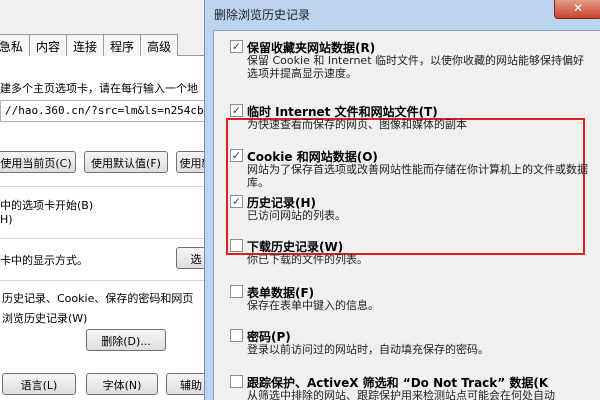 The height and width of the screenshot is (400, 600). What do you see at coordinates (159, 45) in the screenshot?
I see `tab-advanced: 高级` at bounding box center [159, 45].